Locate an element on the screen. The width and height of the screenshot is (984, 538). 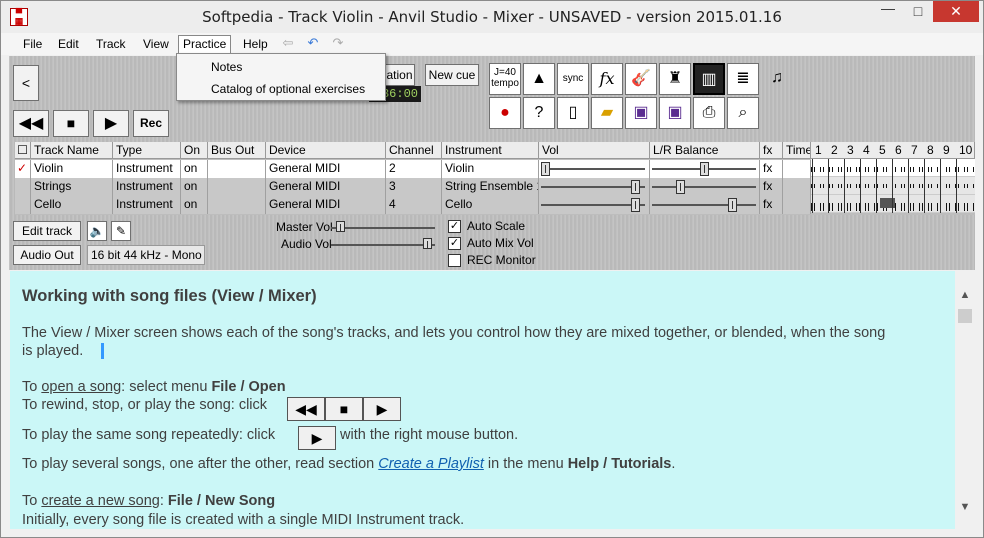
audio-vol-slider is located at coordinates (384, 245).